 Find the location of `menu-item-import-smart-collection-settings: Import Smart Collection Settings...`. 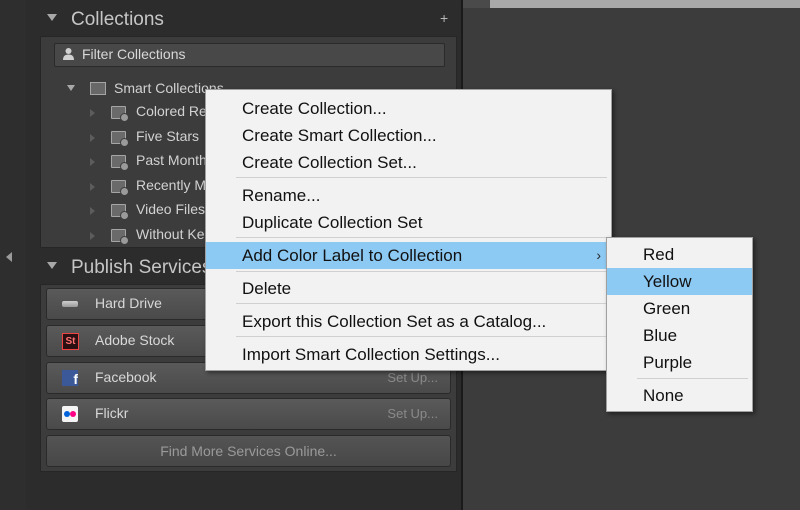

menu-item-import-smart-collection-settings: Import Smart Collection Settings... is located at coordinates (408, 354).